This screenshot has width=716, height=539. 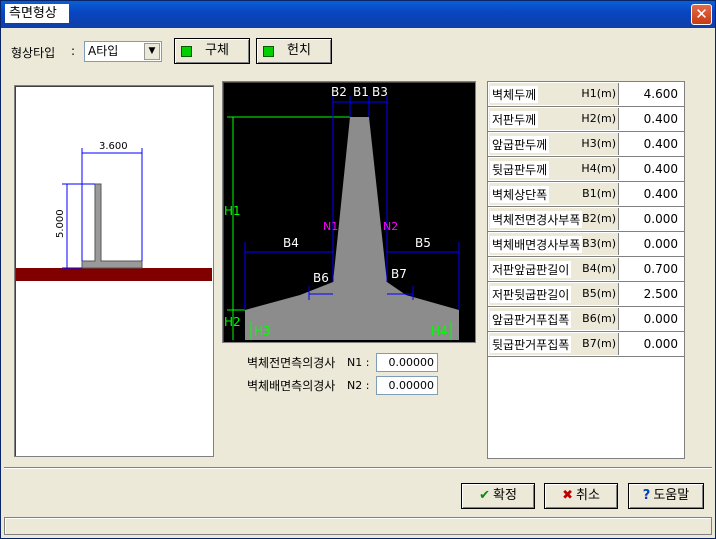 I want to click on table-row: 저판뒷굽판길이 B5(m) 2.500, so click(x=586, y=294).